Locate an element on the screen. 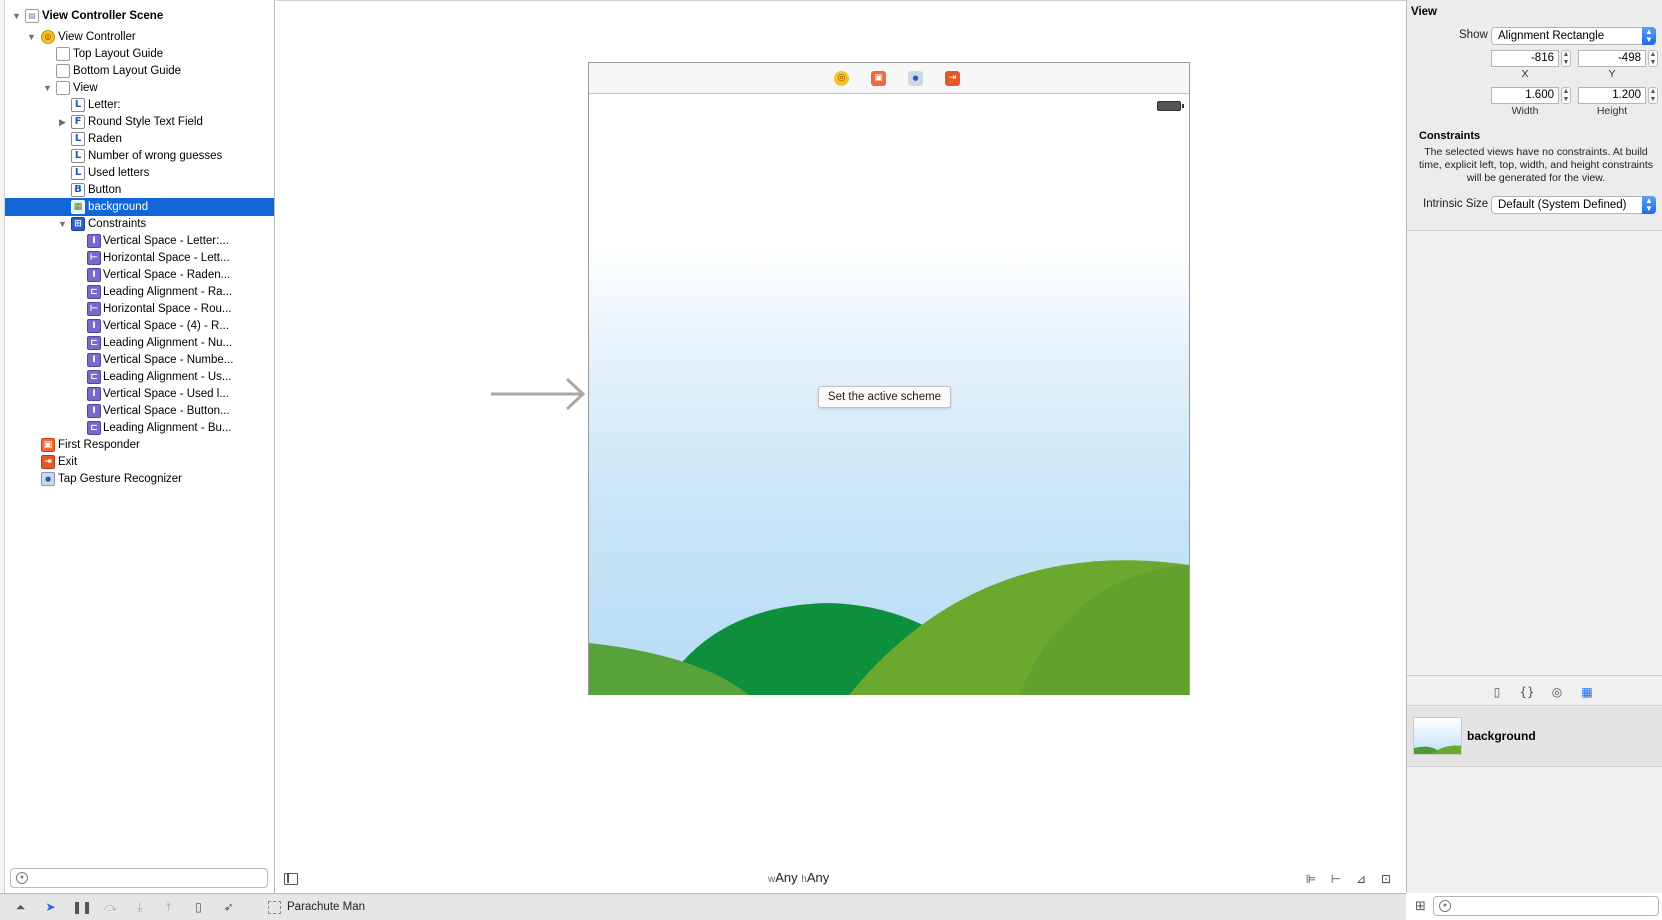 Image resolution: width=1662 pixels, height=920 pixels. outline-row-text-field: ▶ F Round Style Text Field is located at coordinates (139, 122).